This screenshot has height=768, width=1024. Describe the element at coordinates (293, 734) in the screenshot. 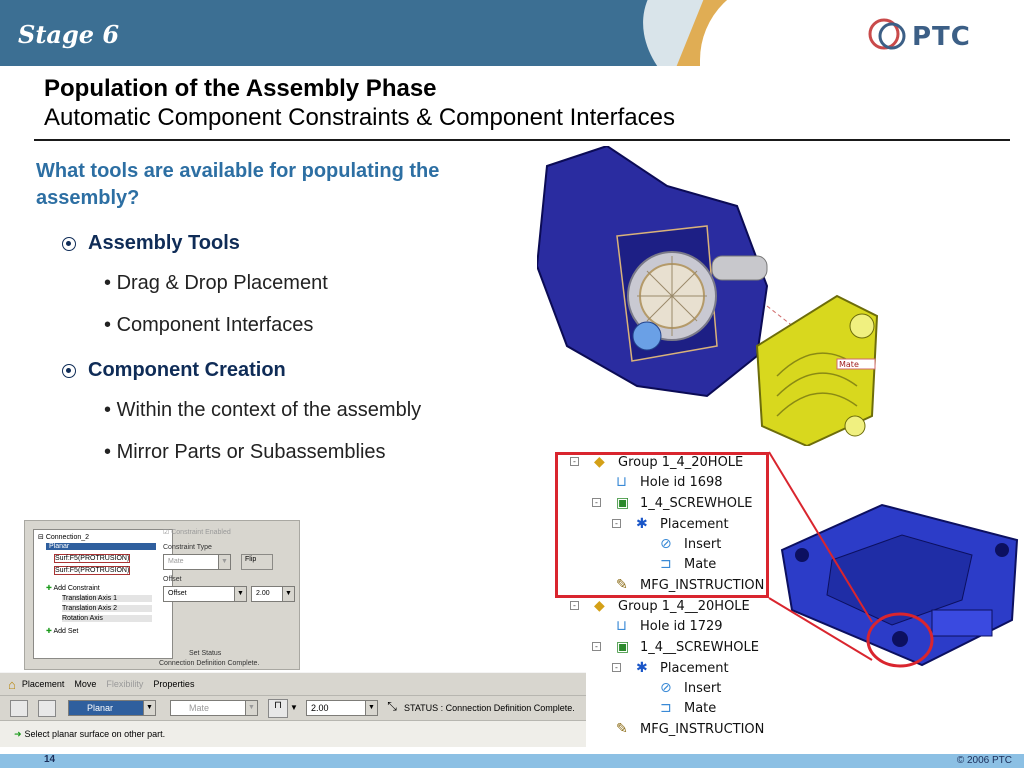

I see `message-bar: ➜ Select planar surface on other part.` at that location.